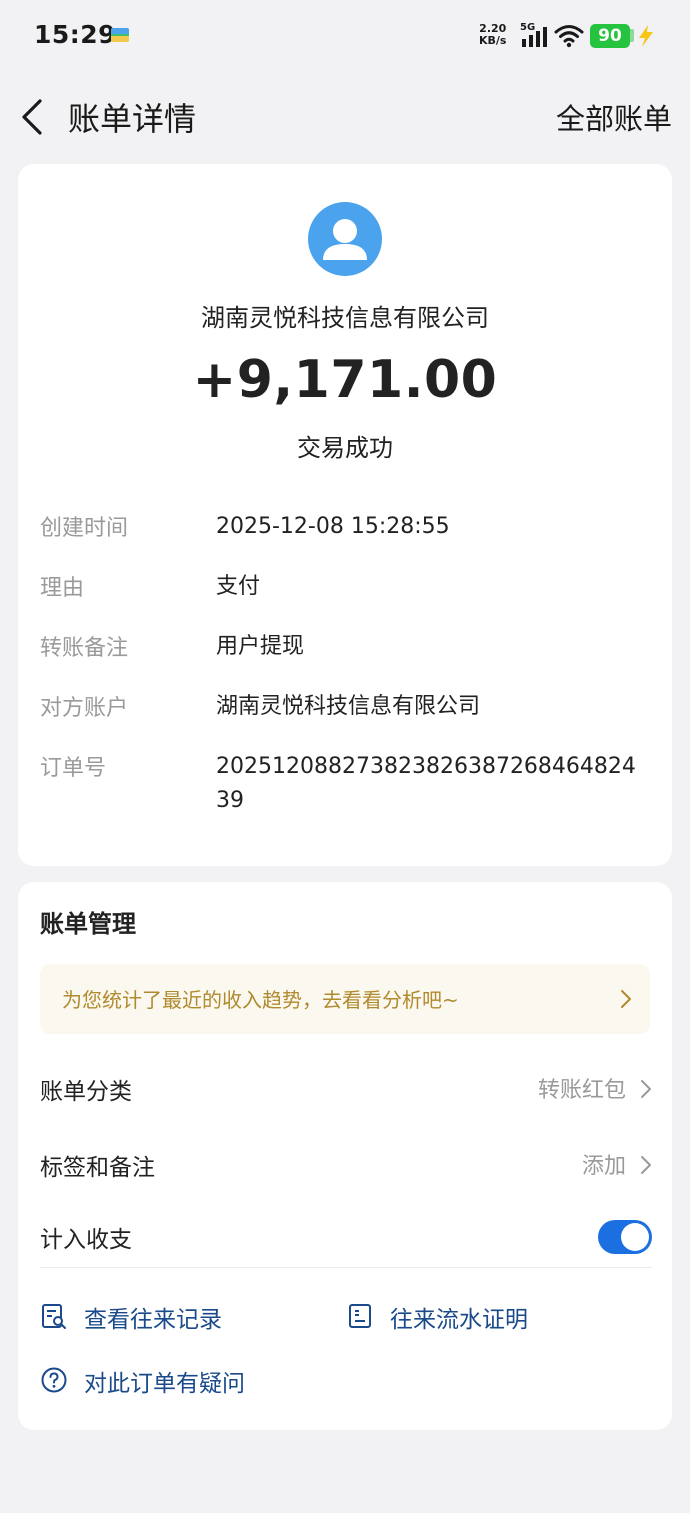 The height and width of the screenshot is (1513, 690). I want to click on nav-bar: 账单详情 全部账单, so click(345, 116).